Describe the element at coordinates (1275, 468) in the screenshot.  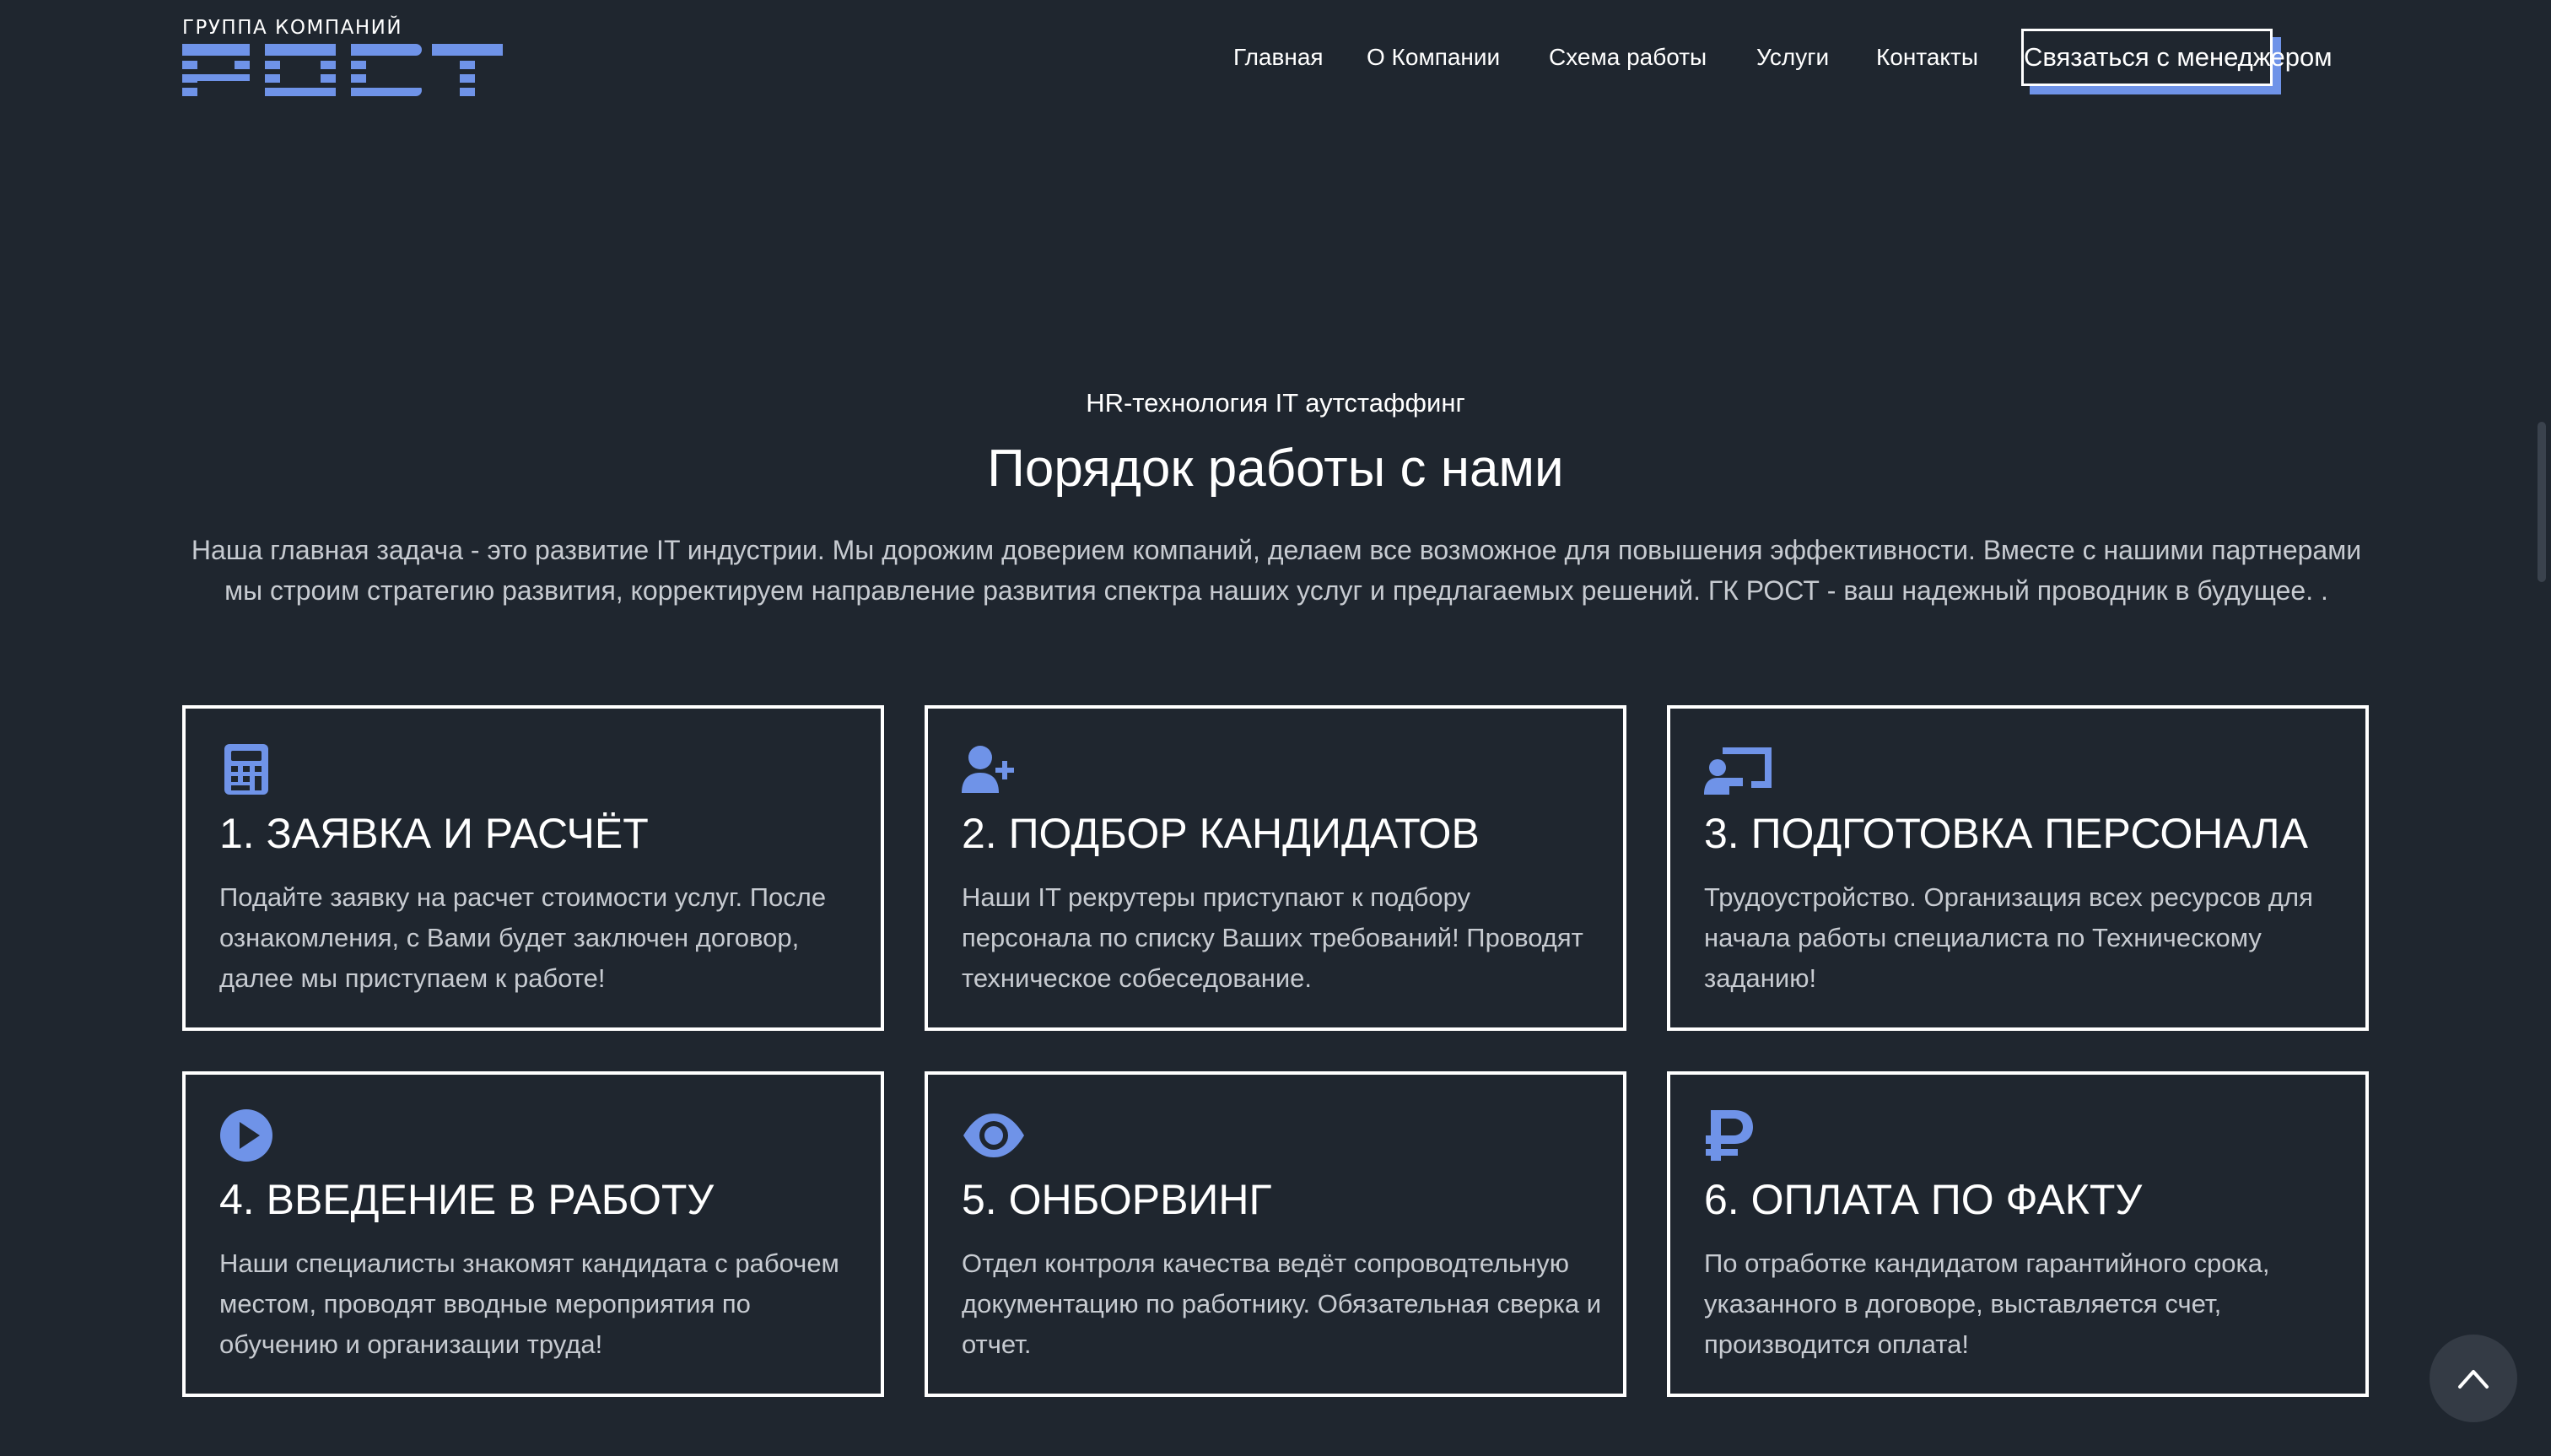
I see `section-title: Порядок работы с нами` at that location.